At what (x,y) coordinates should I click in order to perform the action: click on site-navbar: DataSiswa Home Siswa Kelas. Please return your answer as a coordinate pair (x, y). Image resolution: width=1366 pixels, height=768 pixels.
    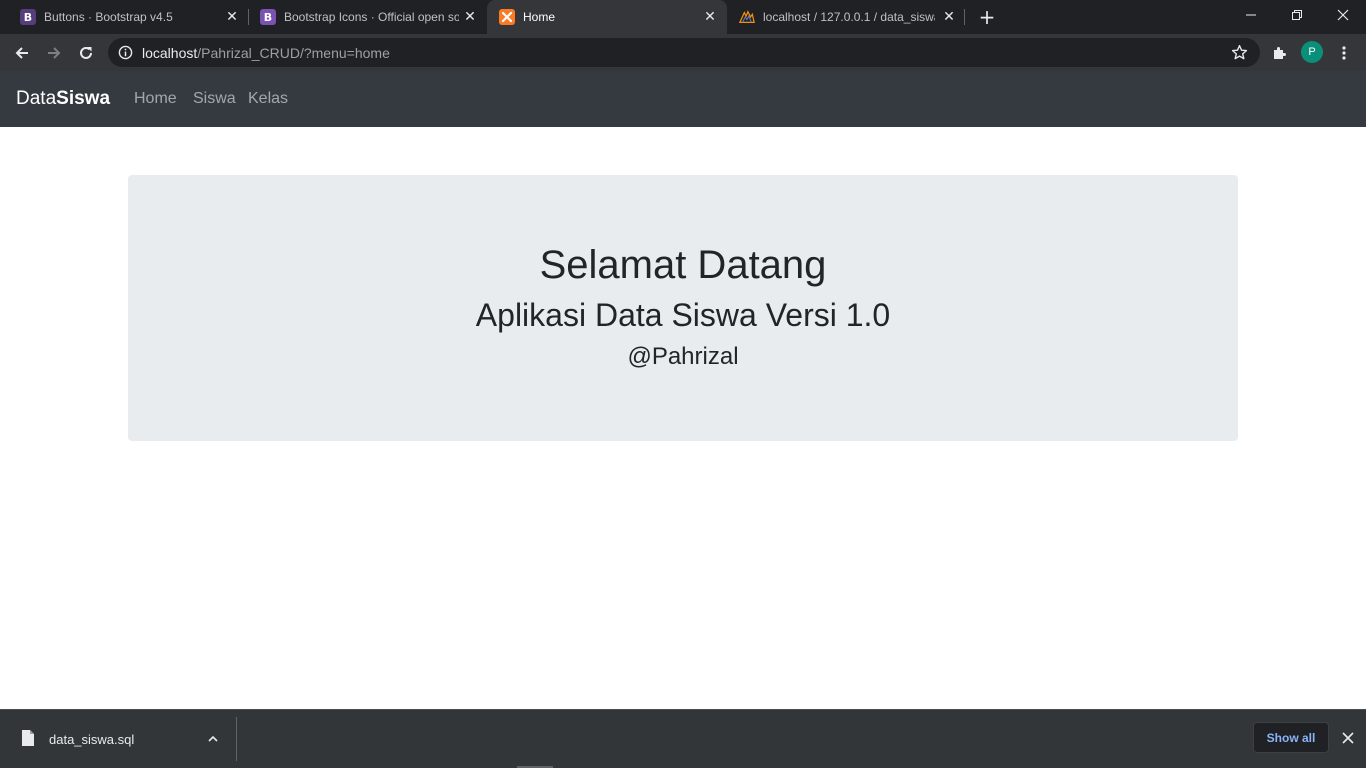
    Looking at the image, I should click on (683, 99).